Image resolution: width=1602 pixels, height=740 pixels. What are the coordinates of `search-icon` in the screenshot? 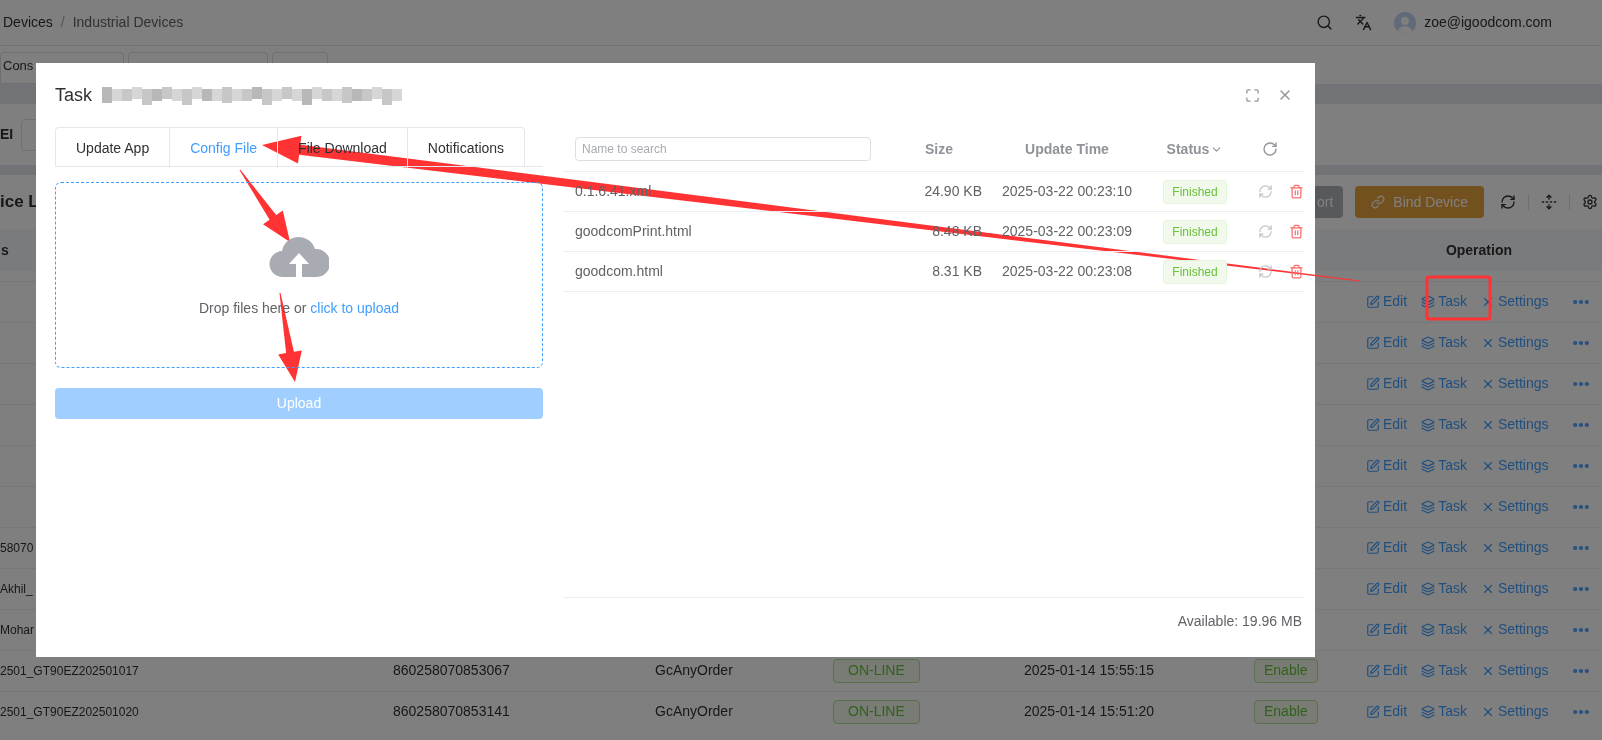 It's located at (1325, 22).